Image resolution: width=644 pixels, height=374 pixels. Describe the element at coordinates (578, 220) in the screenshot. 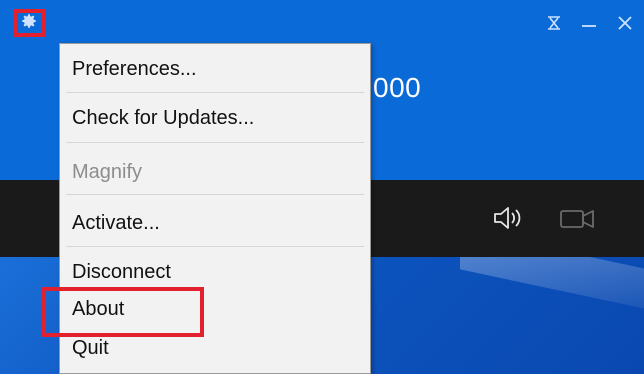

I see `video-camera-icon` at that location.